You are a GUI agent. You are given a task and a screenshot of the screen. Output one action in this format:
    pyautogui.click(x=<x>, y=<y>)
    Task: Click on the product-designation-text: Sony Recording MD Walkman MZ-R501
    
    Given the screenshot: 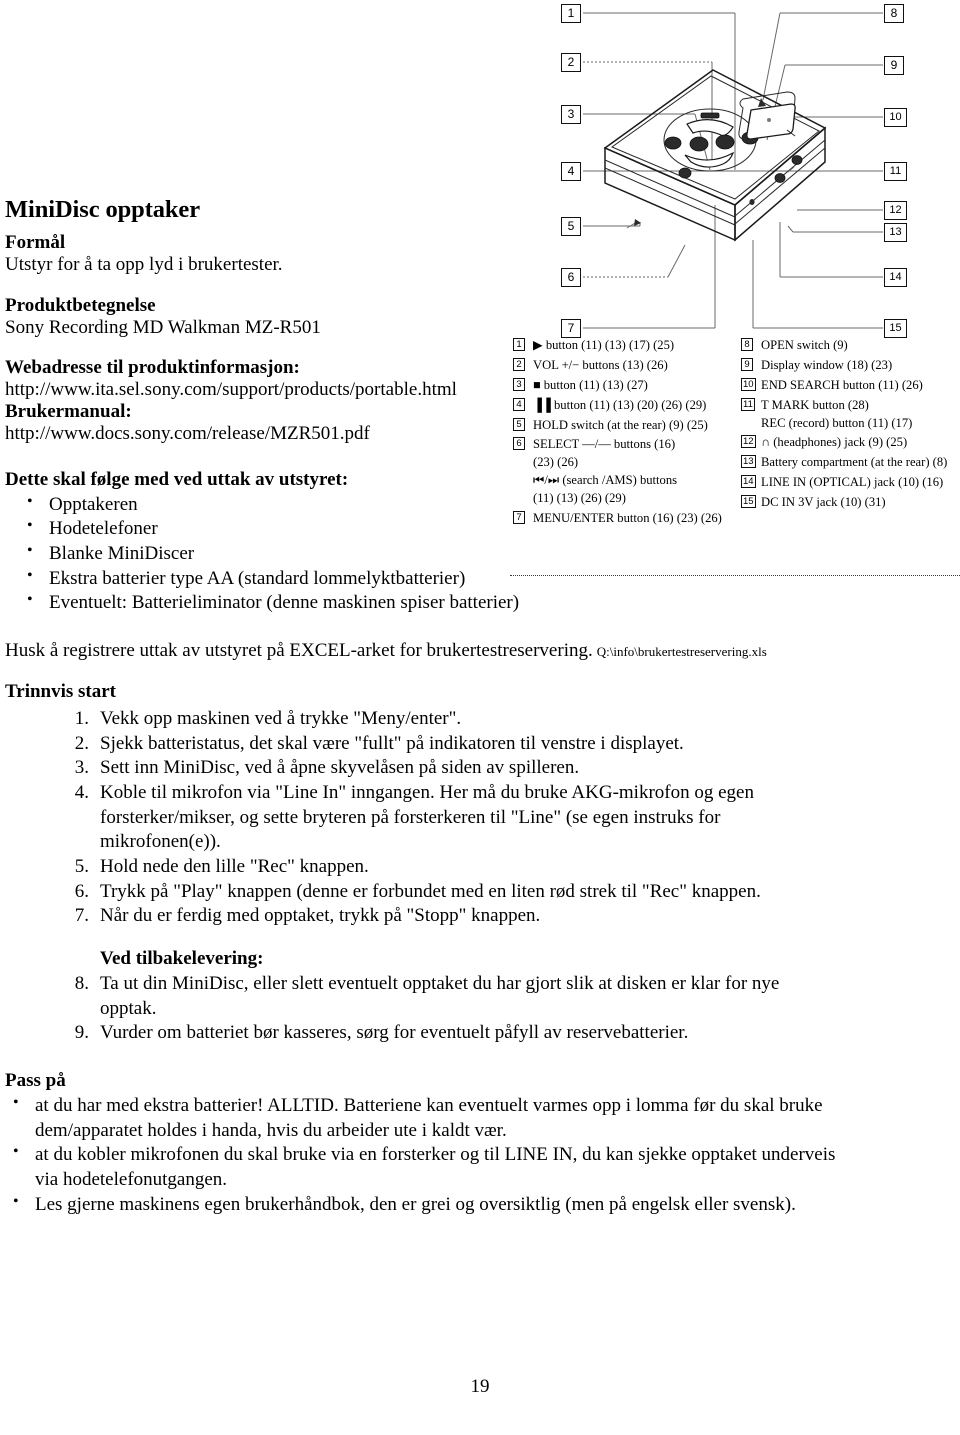 What is the action you would take?
    pyautogui.click(x=163, y=327)
    